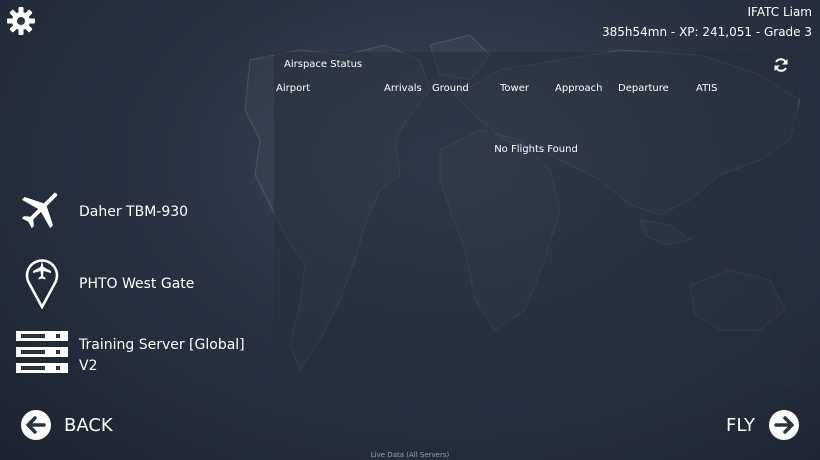  What do you see at coordinates (410, 455) in the screenshot?
I see `footer-live-data: Live Data (All Servers)` at bounding box center [410, 455].